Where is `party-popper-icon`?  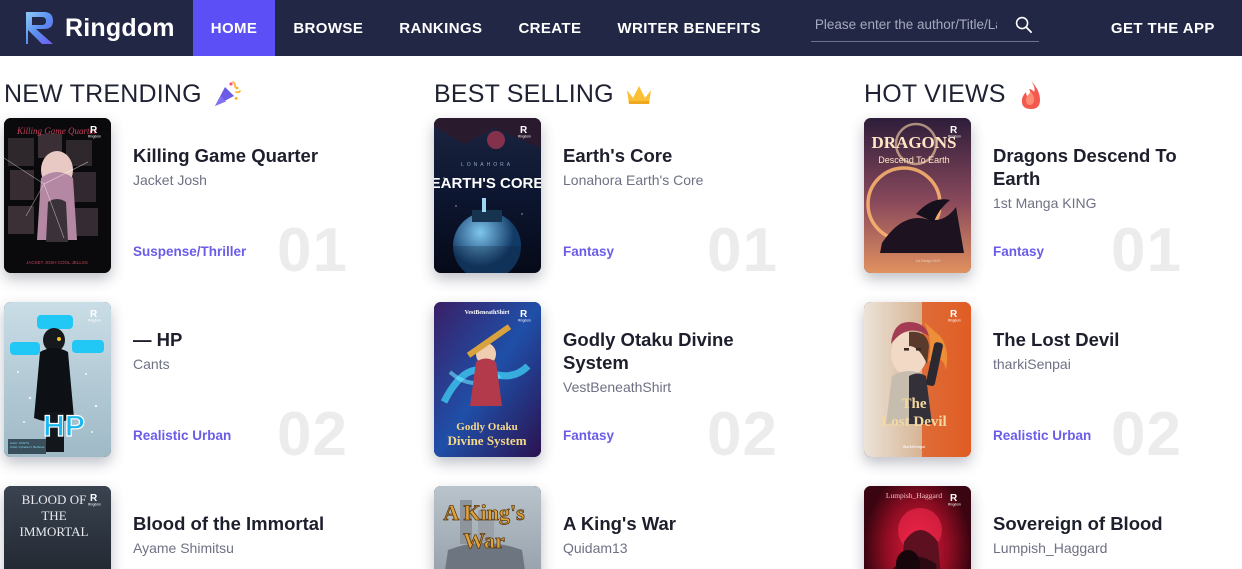
party-popper-icon is located at coordinates (227, 94).